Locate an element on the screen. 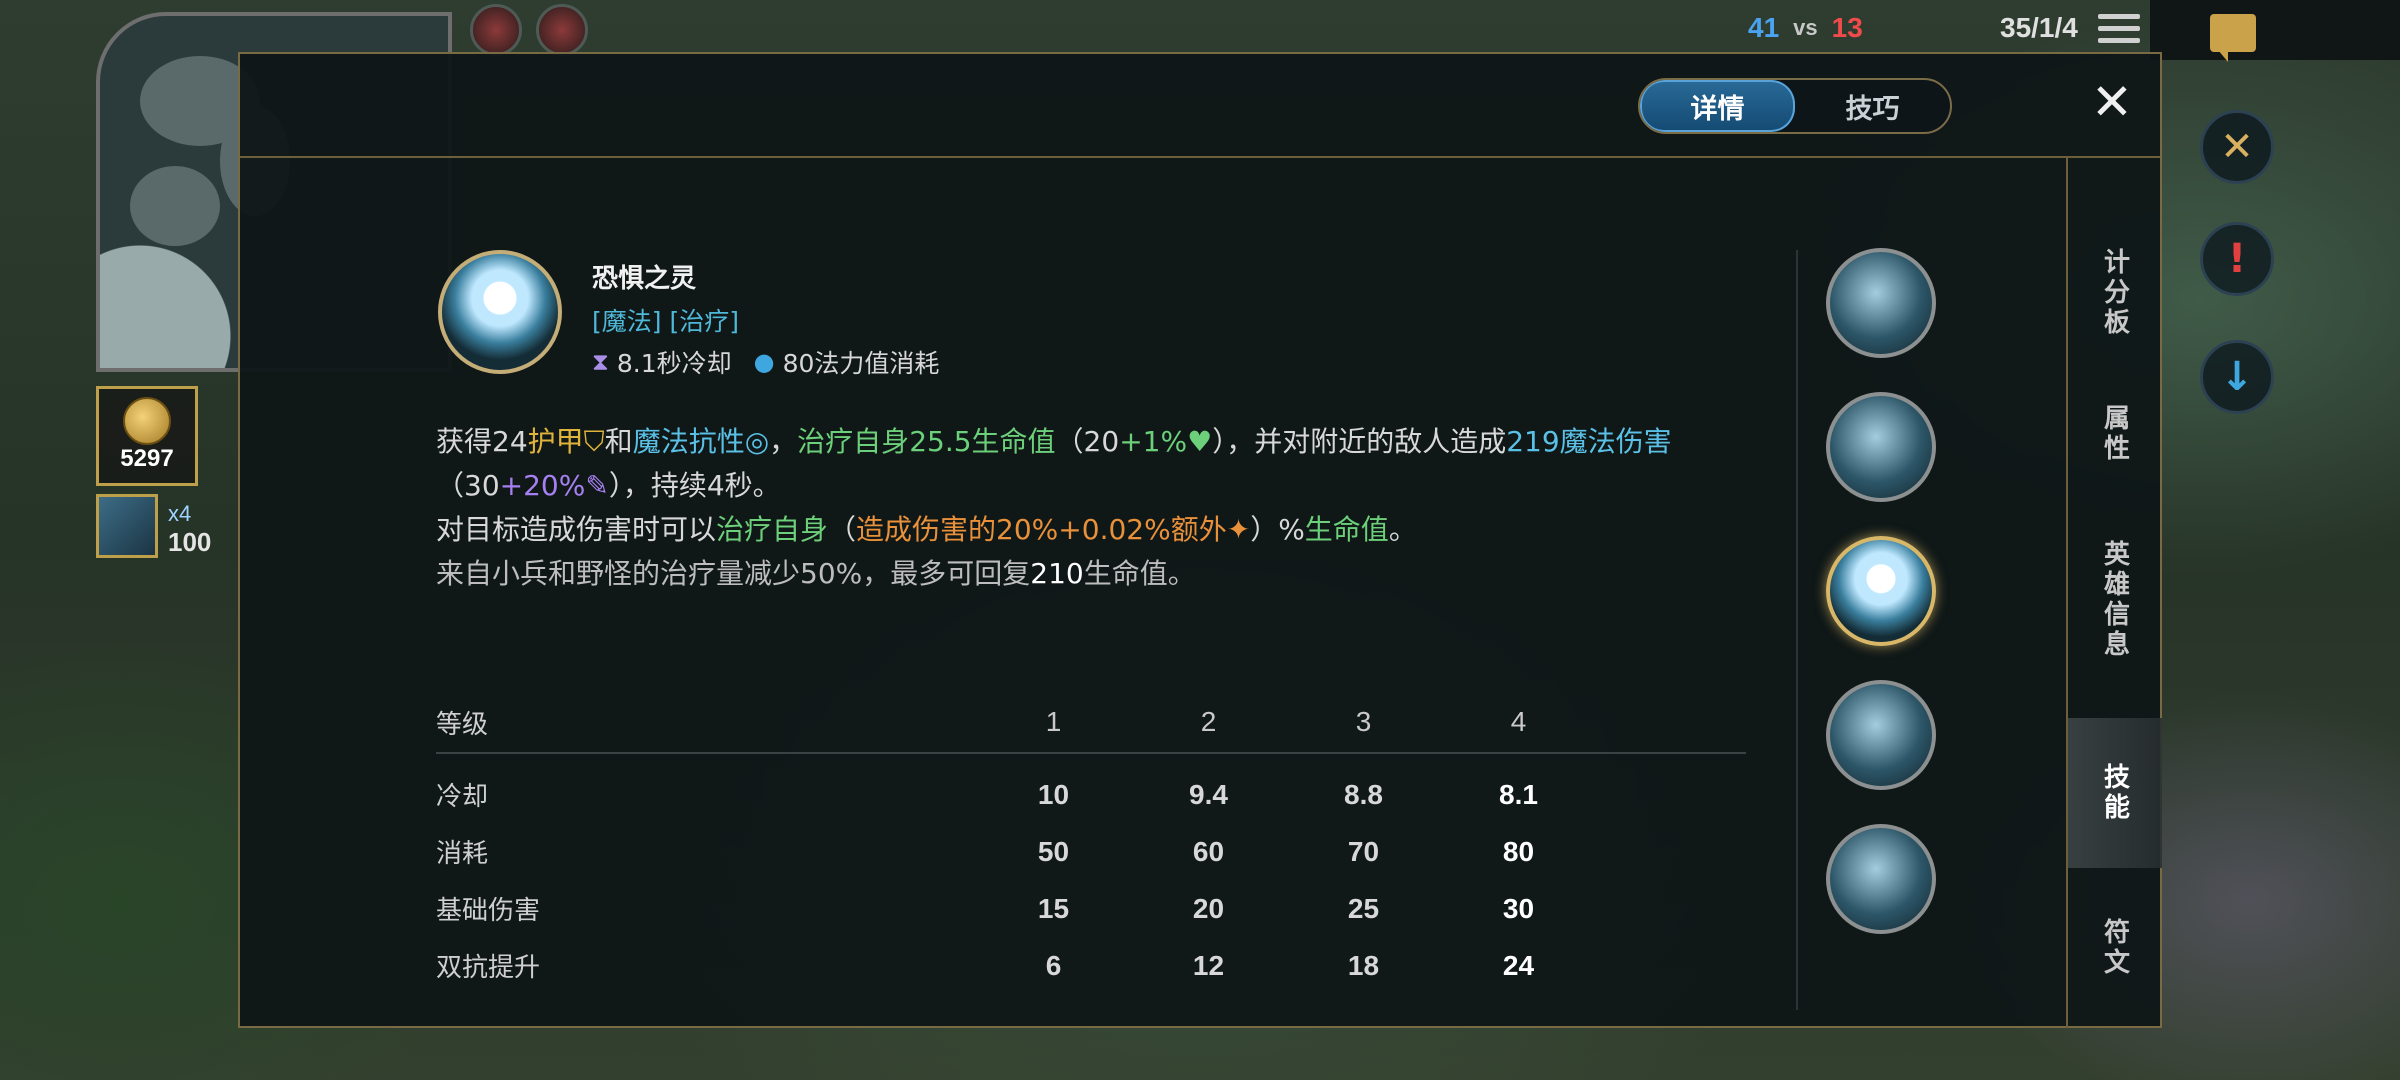 The height and width of the screenshot is (1080, 2400). tab-runes: 符文 is located at coordinates (2115, 948).